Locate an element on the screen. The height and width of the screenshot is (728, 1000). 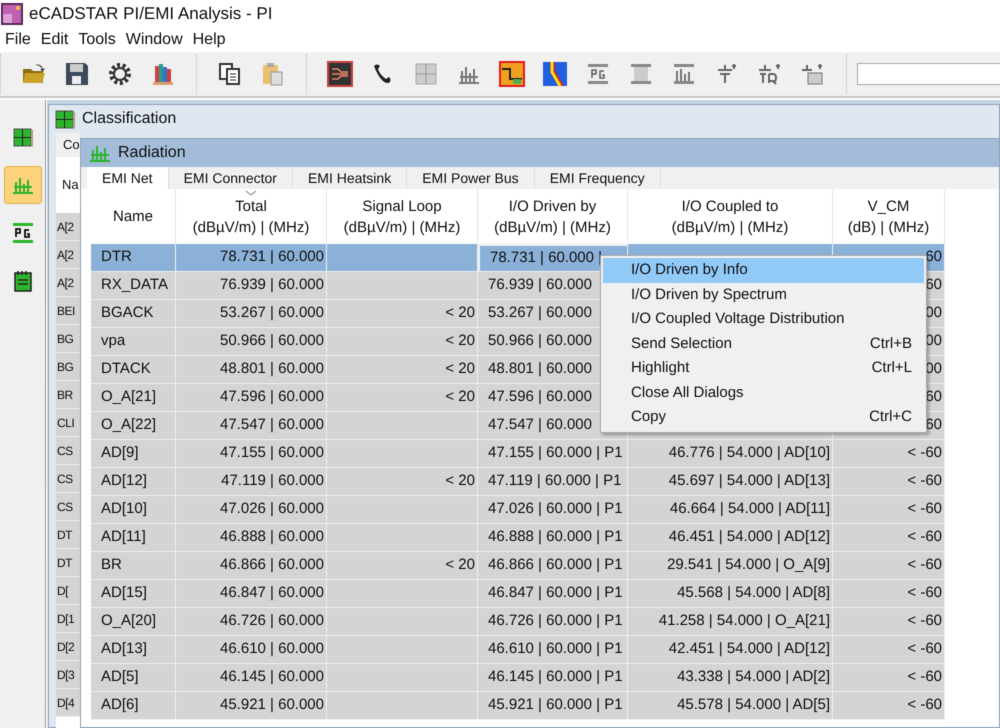
copy-icon is located at coordinates (230, 74).